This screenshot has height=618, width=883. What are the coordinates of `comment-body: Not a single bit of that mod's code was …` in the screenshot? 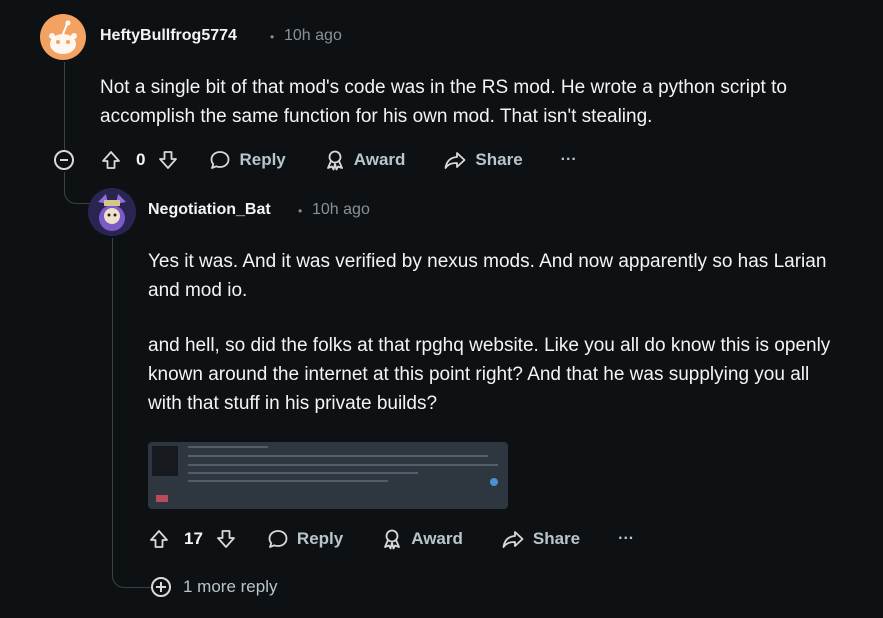 It's located at (443, 102).